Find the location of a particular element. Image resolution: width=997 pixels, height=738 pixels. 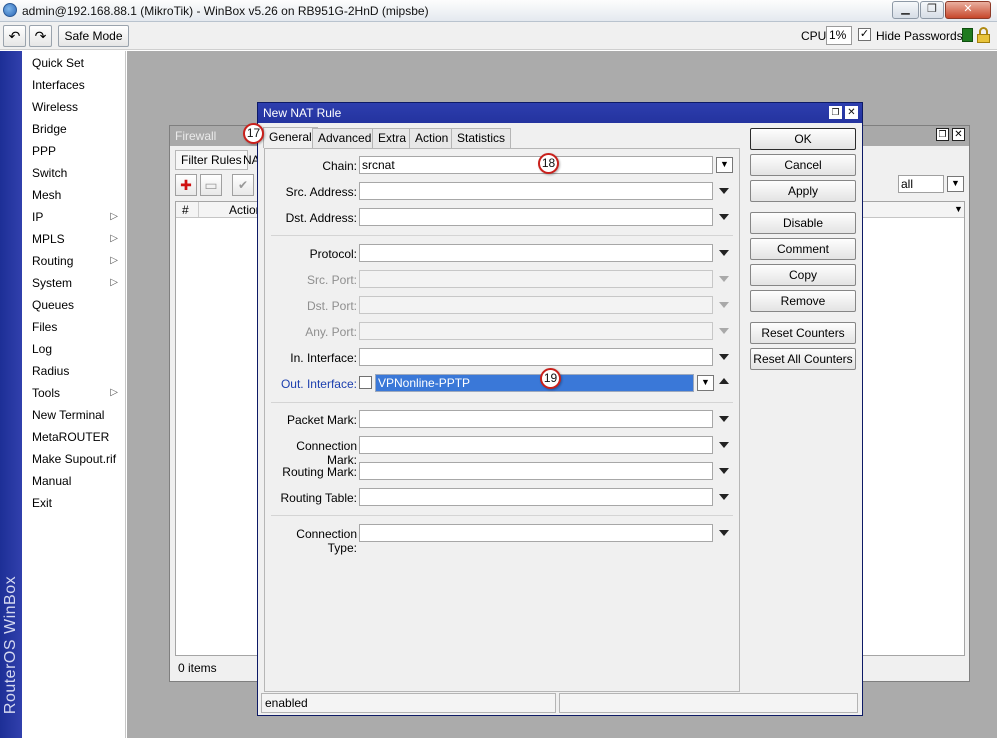

dst-port-label: Dst. Port: is located at coordinates (331, 306).